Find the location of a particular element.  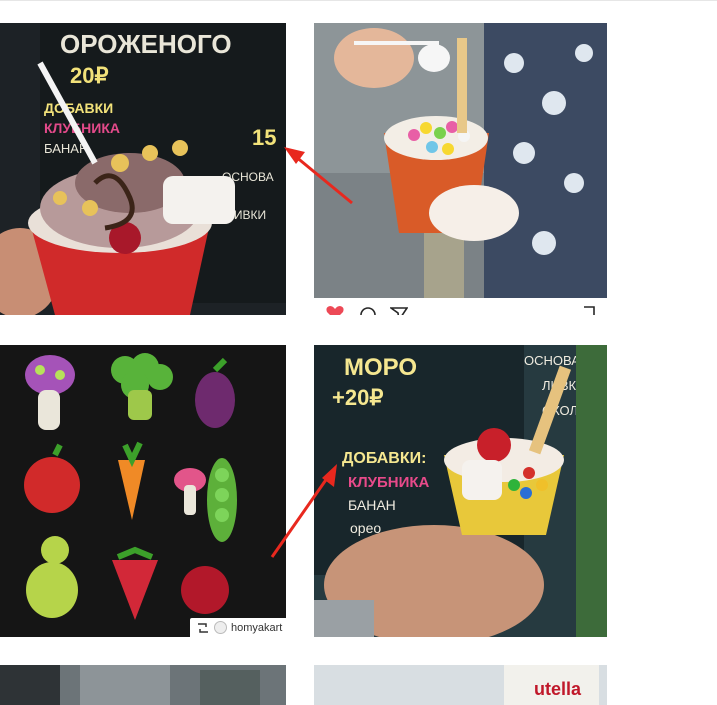

tile-partial-bottom-right: utella is located at coordinates (460, 685).